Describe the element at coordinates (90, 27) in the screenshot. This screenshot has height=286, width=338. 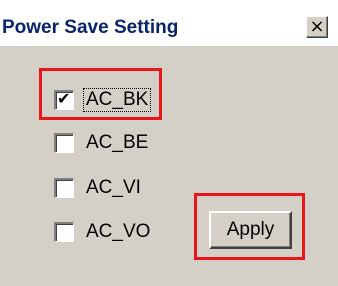
I see `window-title: Power Save Setting` at that location.